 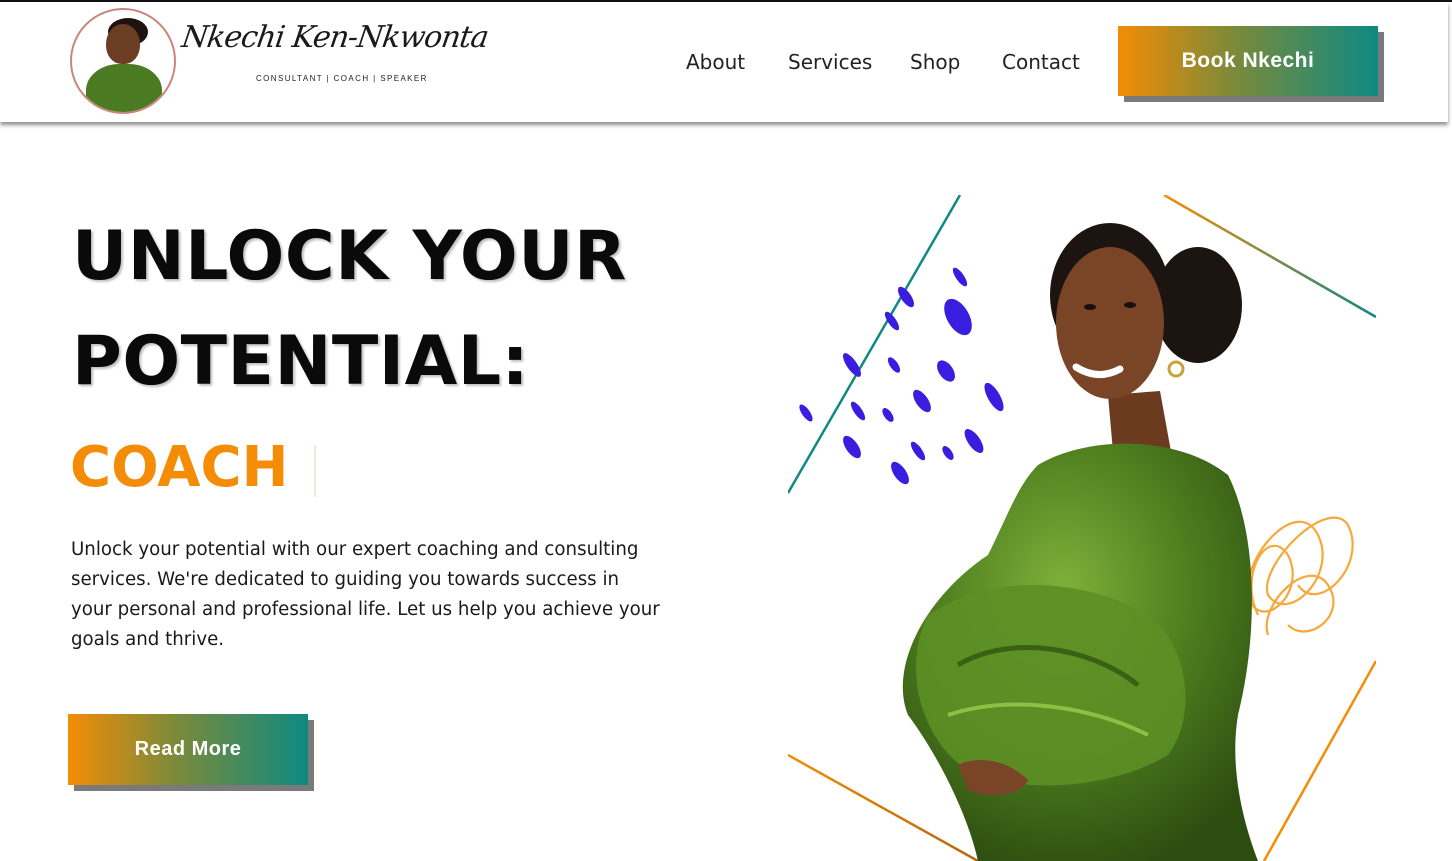 I want to click on hero-headline-line2: POTENTIAL:, so click(x=301, y=361).